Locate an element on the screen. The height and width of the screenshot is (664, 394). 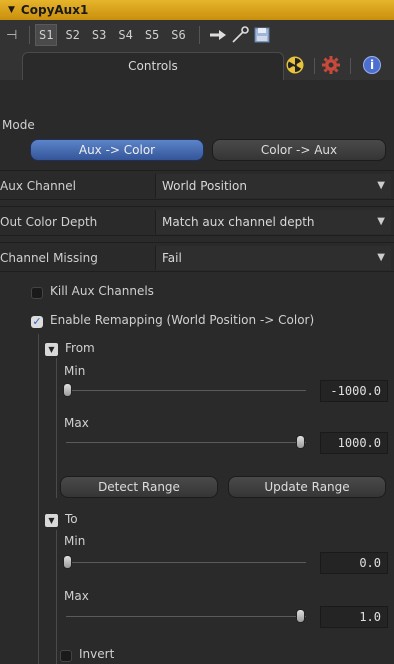
out-color-depth-dropdown: Match aux channel depth ▼ is located at coordinates (273, 222).